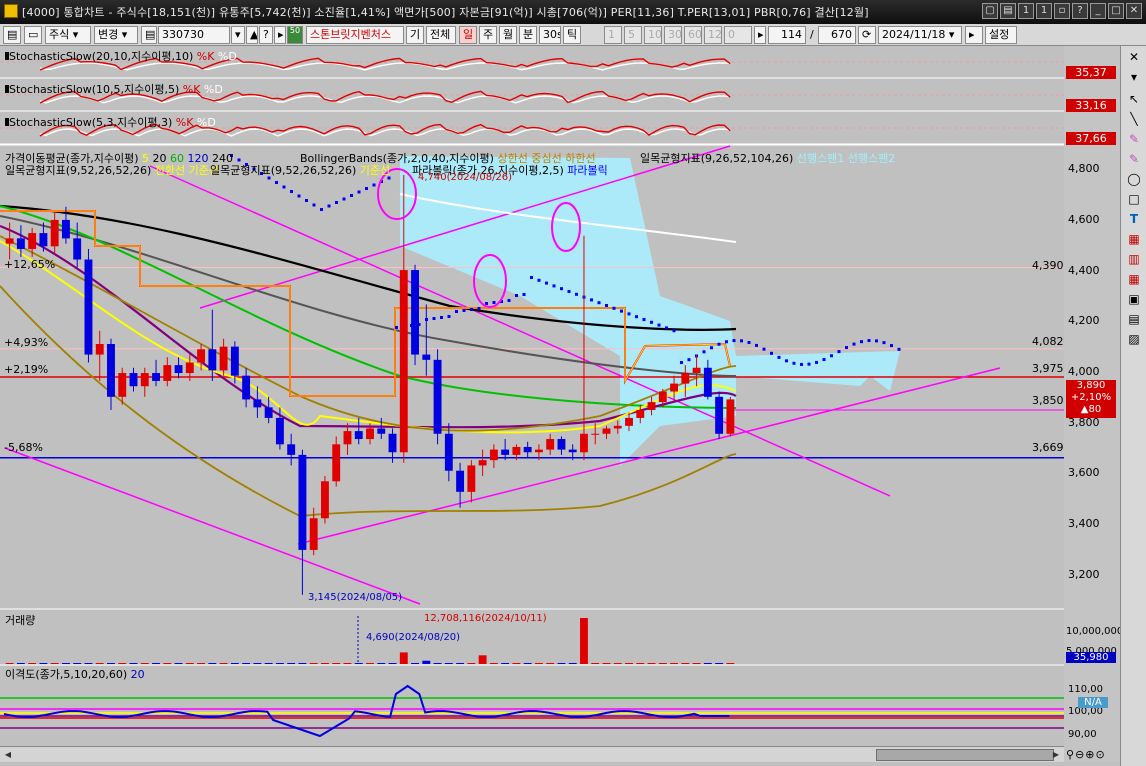  What do you see at coordinates (1116, 11) in the screenshot?
I see `maximize-icon: □` at bounding box center [1116, 11].